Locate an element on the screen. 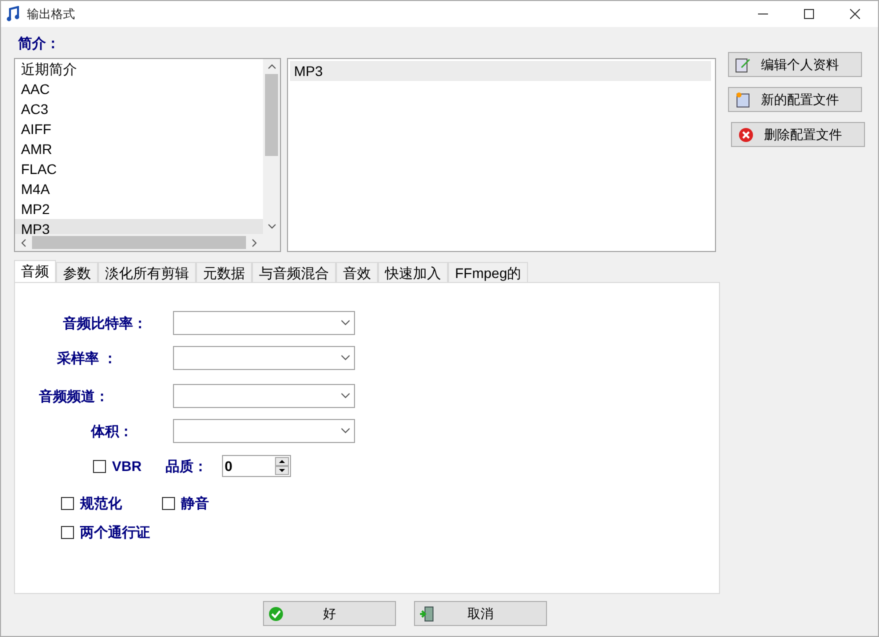 The width and height of the screenshot is (879, 637). checkbox: 两个通行证 is located at coordinates (390, 532).